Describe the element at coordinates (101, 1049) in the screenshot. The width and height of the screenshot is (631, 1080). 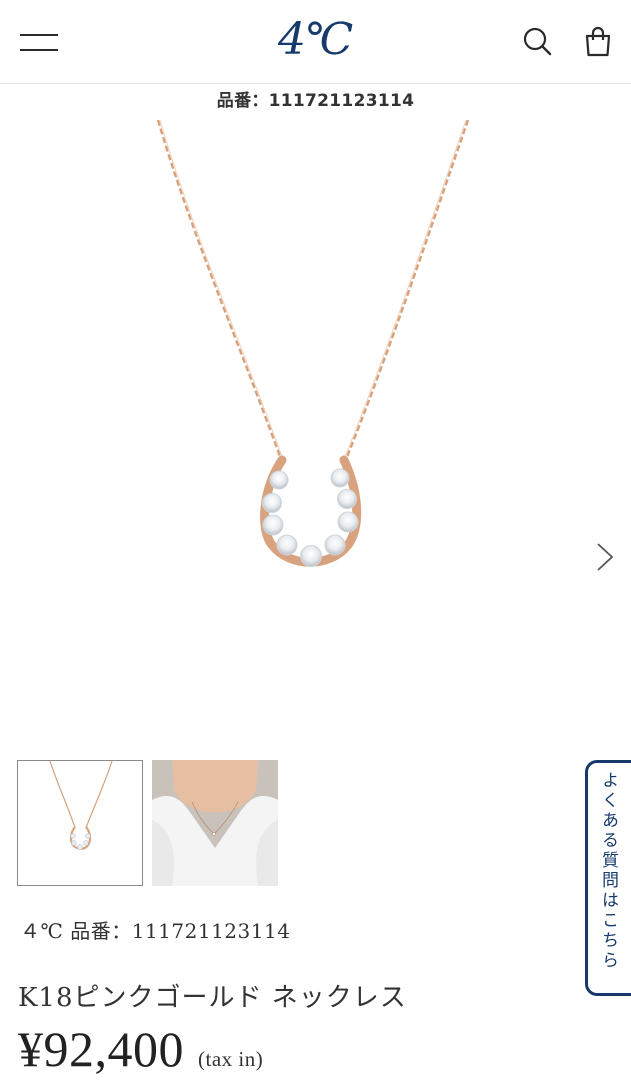
I see `product-price: ¥92,400` at that location.